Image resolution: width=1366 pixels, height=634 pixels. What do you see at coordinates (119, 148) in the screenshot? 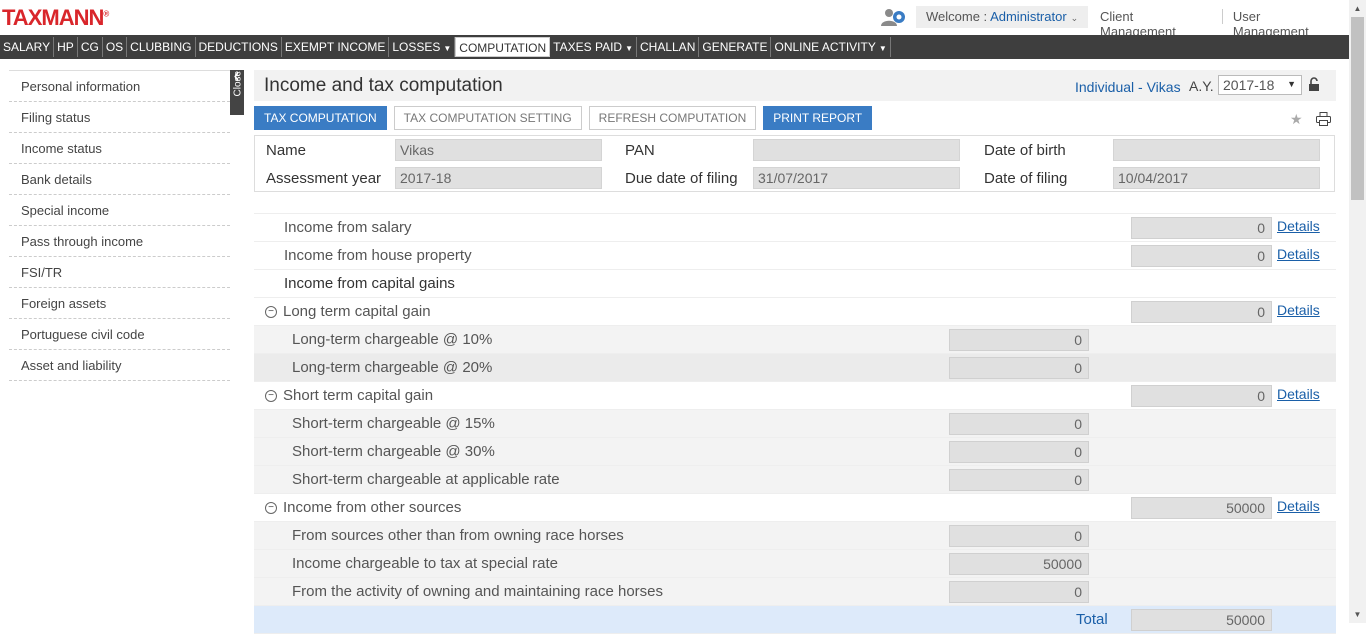
I see `sidebar-item-income-status: Income status` at bounding box center [119, 148].